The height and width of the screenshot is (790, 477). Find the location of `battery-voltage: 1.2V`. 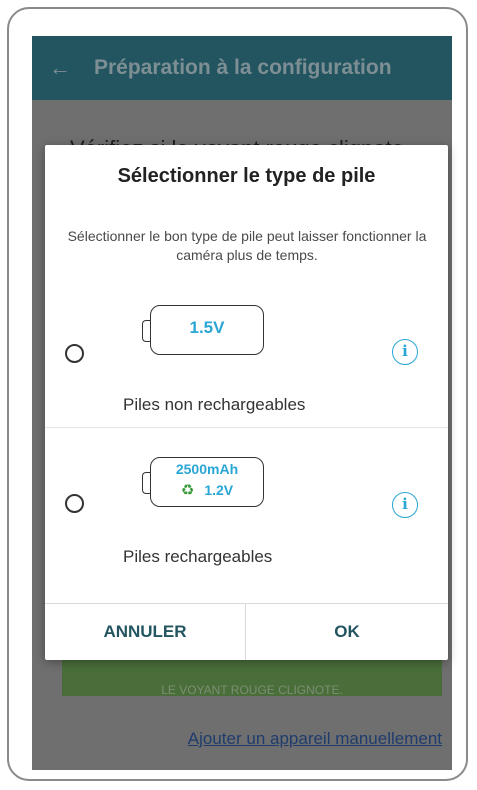

battery-voltage: 1.2V is located at coordinates (219, 490).